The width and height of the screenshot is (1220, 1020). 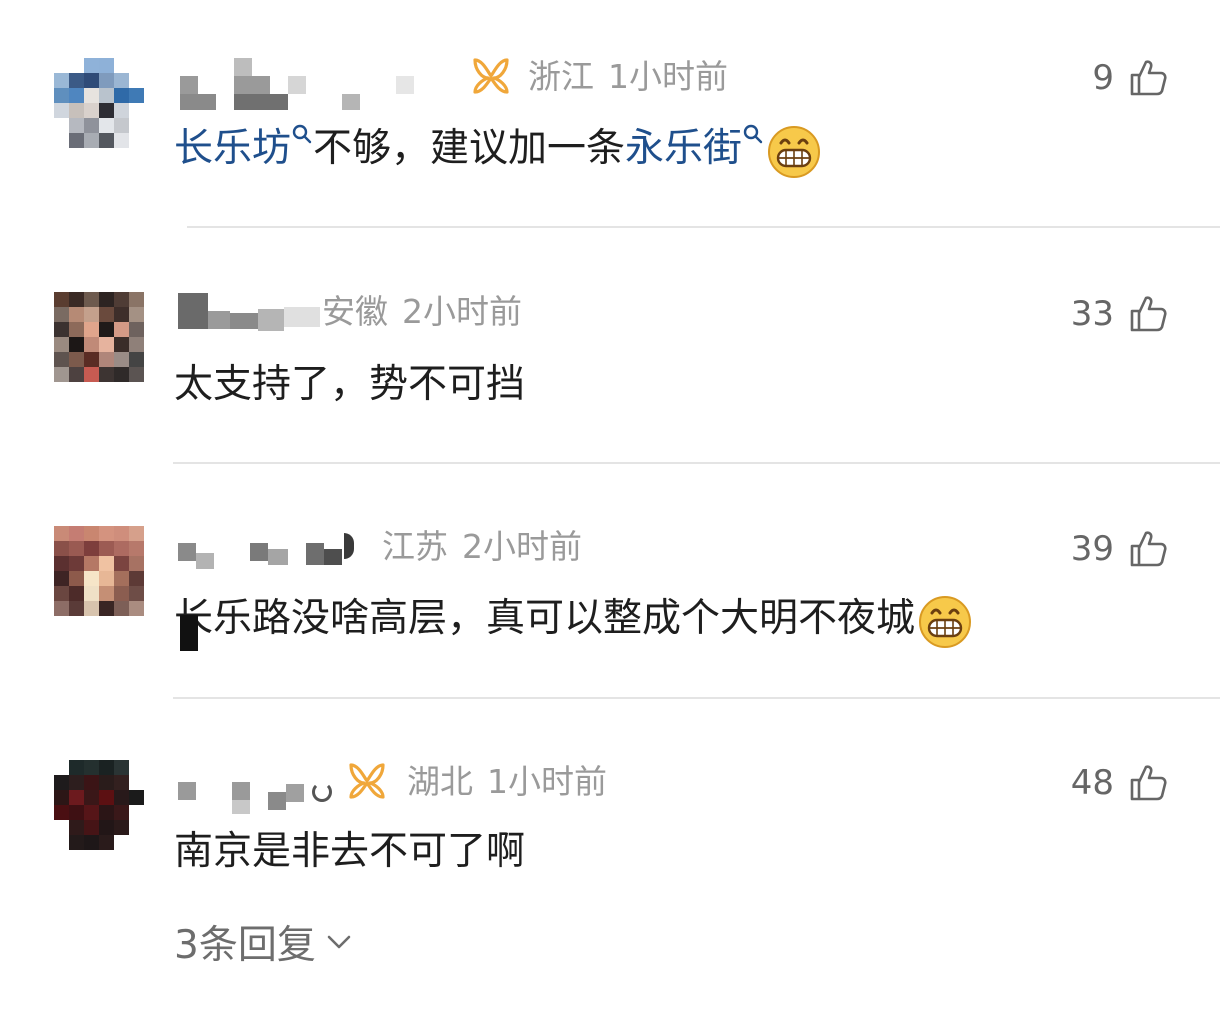 I want to click on like-count: 48, so click(x=1092, y=783).